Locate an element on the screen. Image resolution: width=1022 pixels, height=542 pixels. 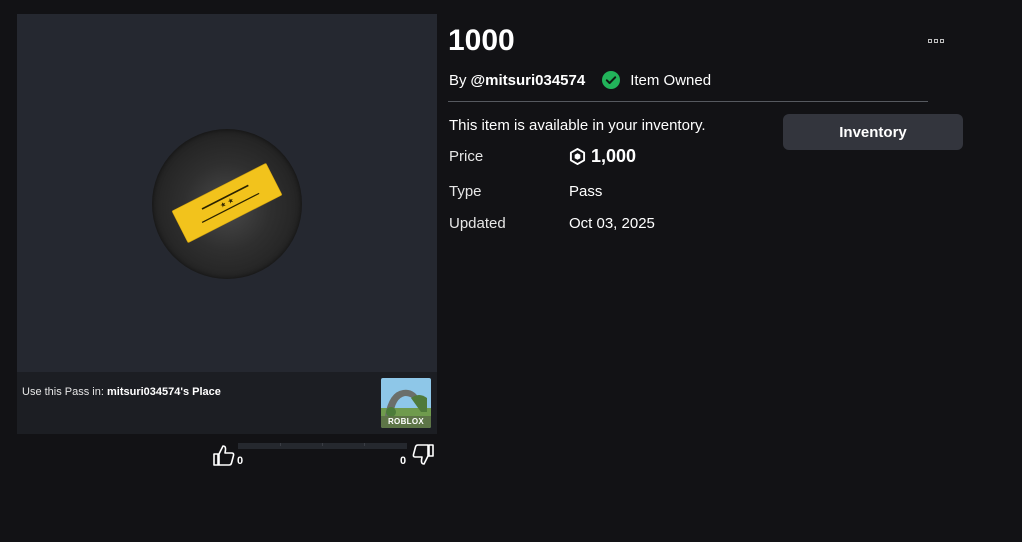
robux-icon is located at coordinates (577, 156).